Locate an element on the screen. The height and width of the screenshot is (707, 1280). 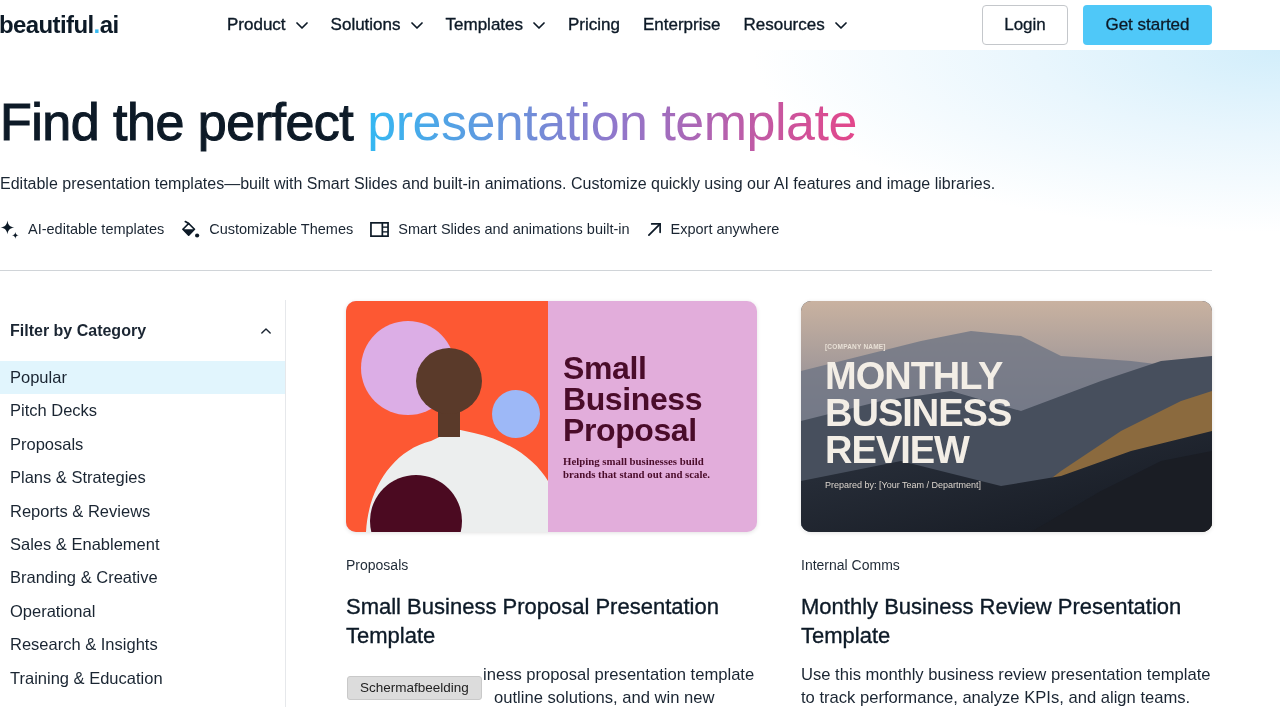
nav-link: Enterprise is located at coordinates (682, 25).